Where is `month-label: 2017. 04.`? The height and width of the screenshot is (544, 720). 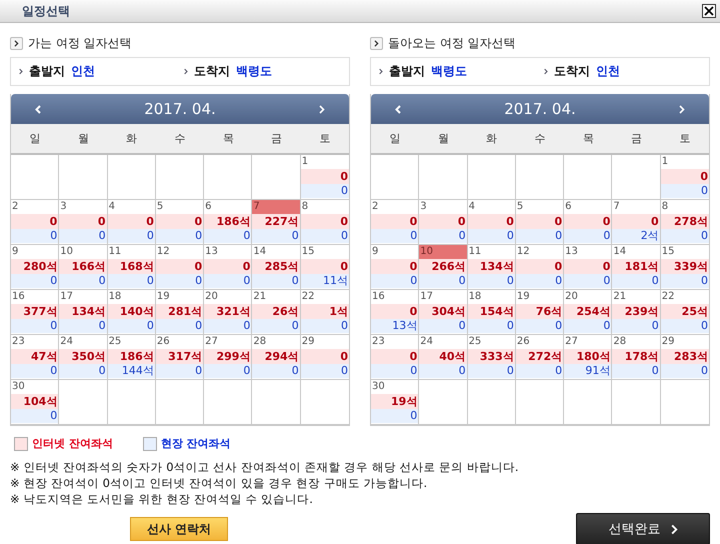
month-label: 2017. 04. is located at coordinates (180, 109).